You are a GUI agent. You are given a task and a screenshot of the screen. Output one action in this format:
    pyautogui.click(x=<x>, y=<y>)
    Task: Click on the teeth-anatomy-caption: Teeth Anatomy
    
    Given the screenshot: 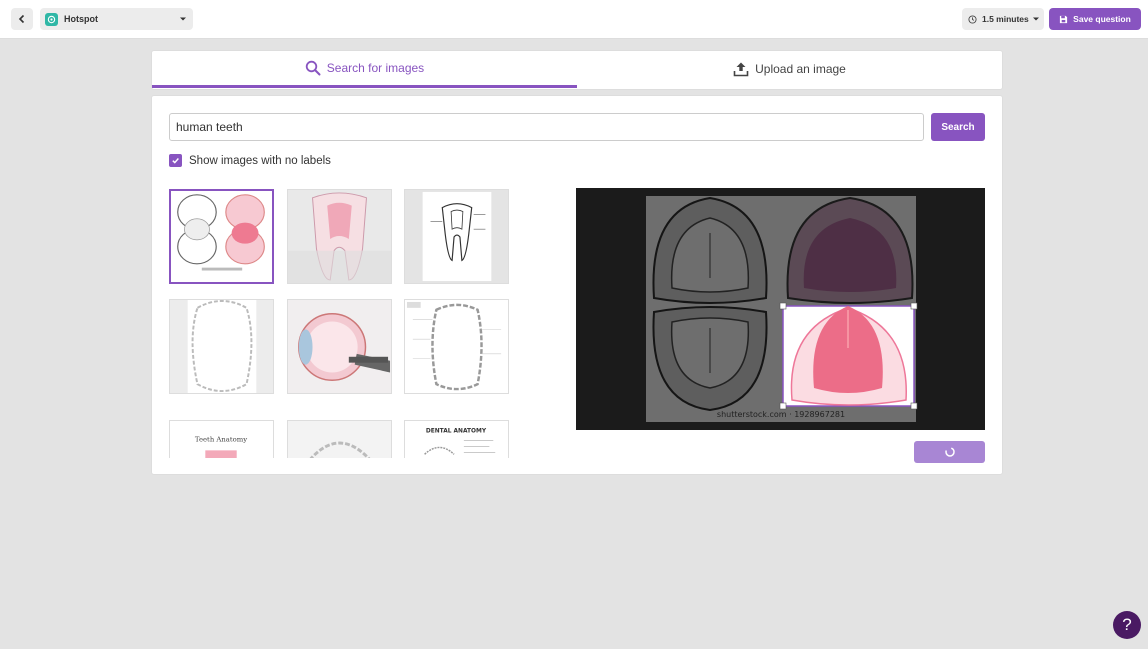 What is the action you would take?
    pyautogui.click(x=221, y=440)
    